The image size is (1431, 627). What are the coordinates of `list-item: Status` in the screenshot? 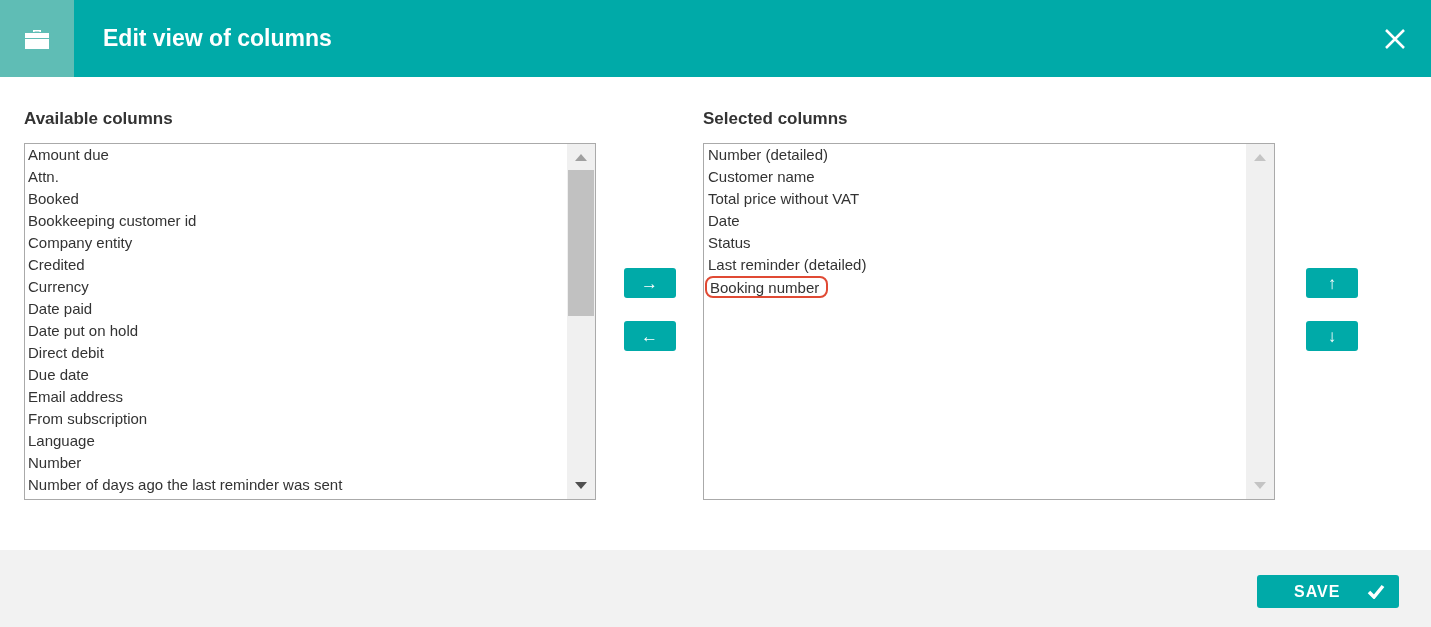 It's located at (975, 243).